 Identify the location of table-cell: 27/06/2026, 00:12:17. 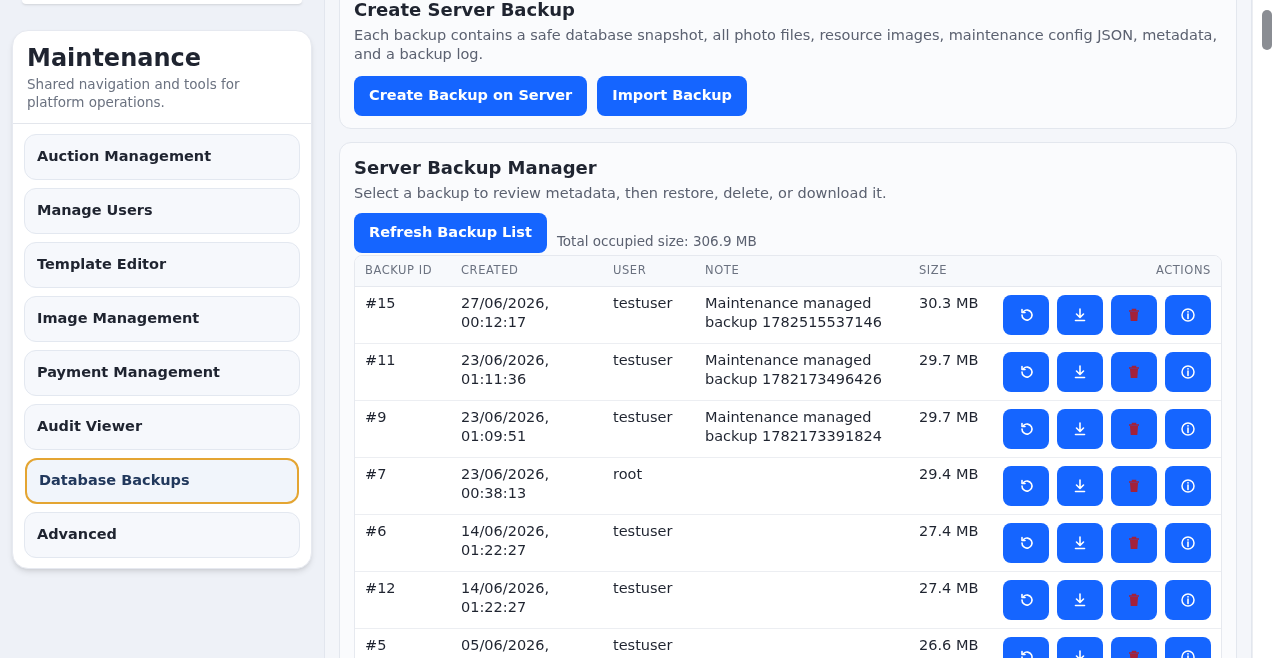
(505, 312).